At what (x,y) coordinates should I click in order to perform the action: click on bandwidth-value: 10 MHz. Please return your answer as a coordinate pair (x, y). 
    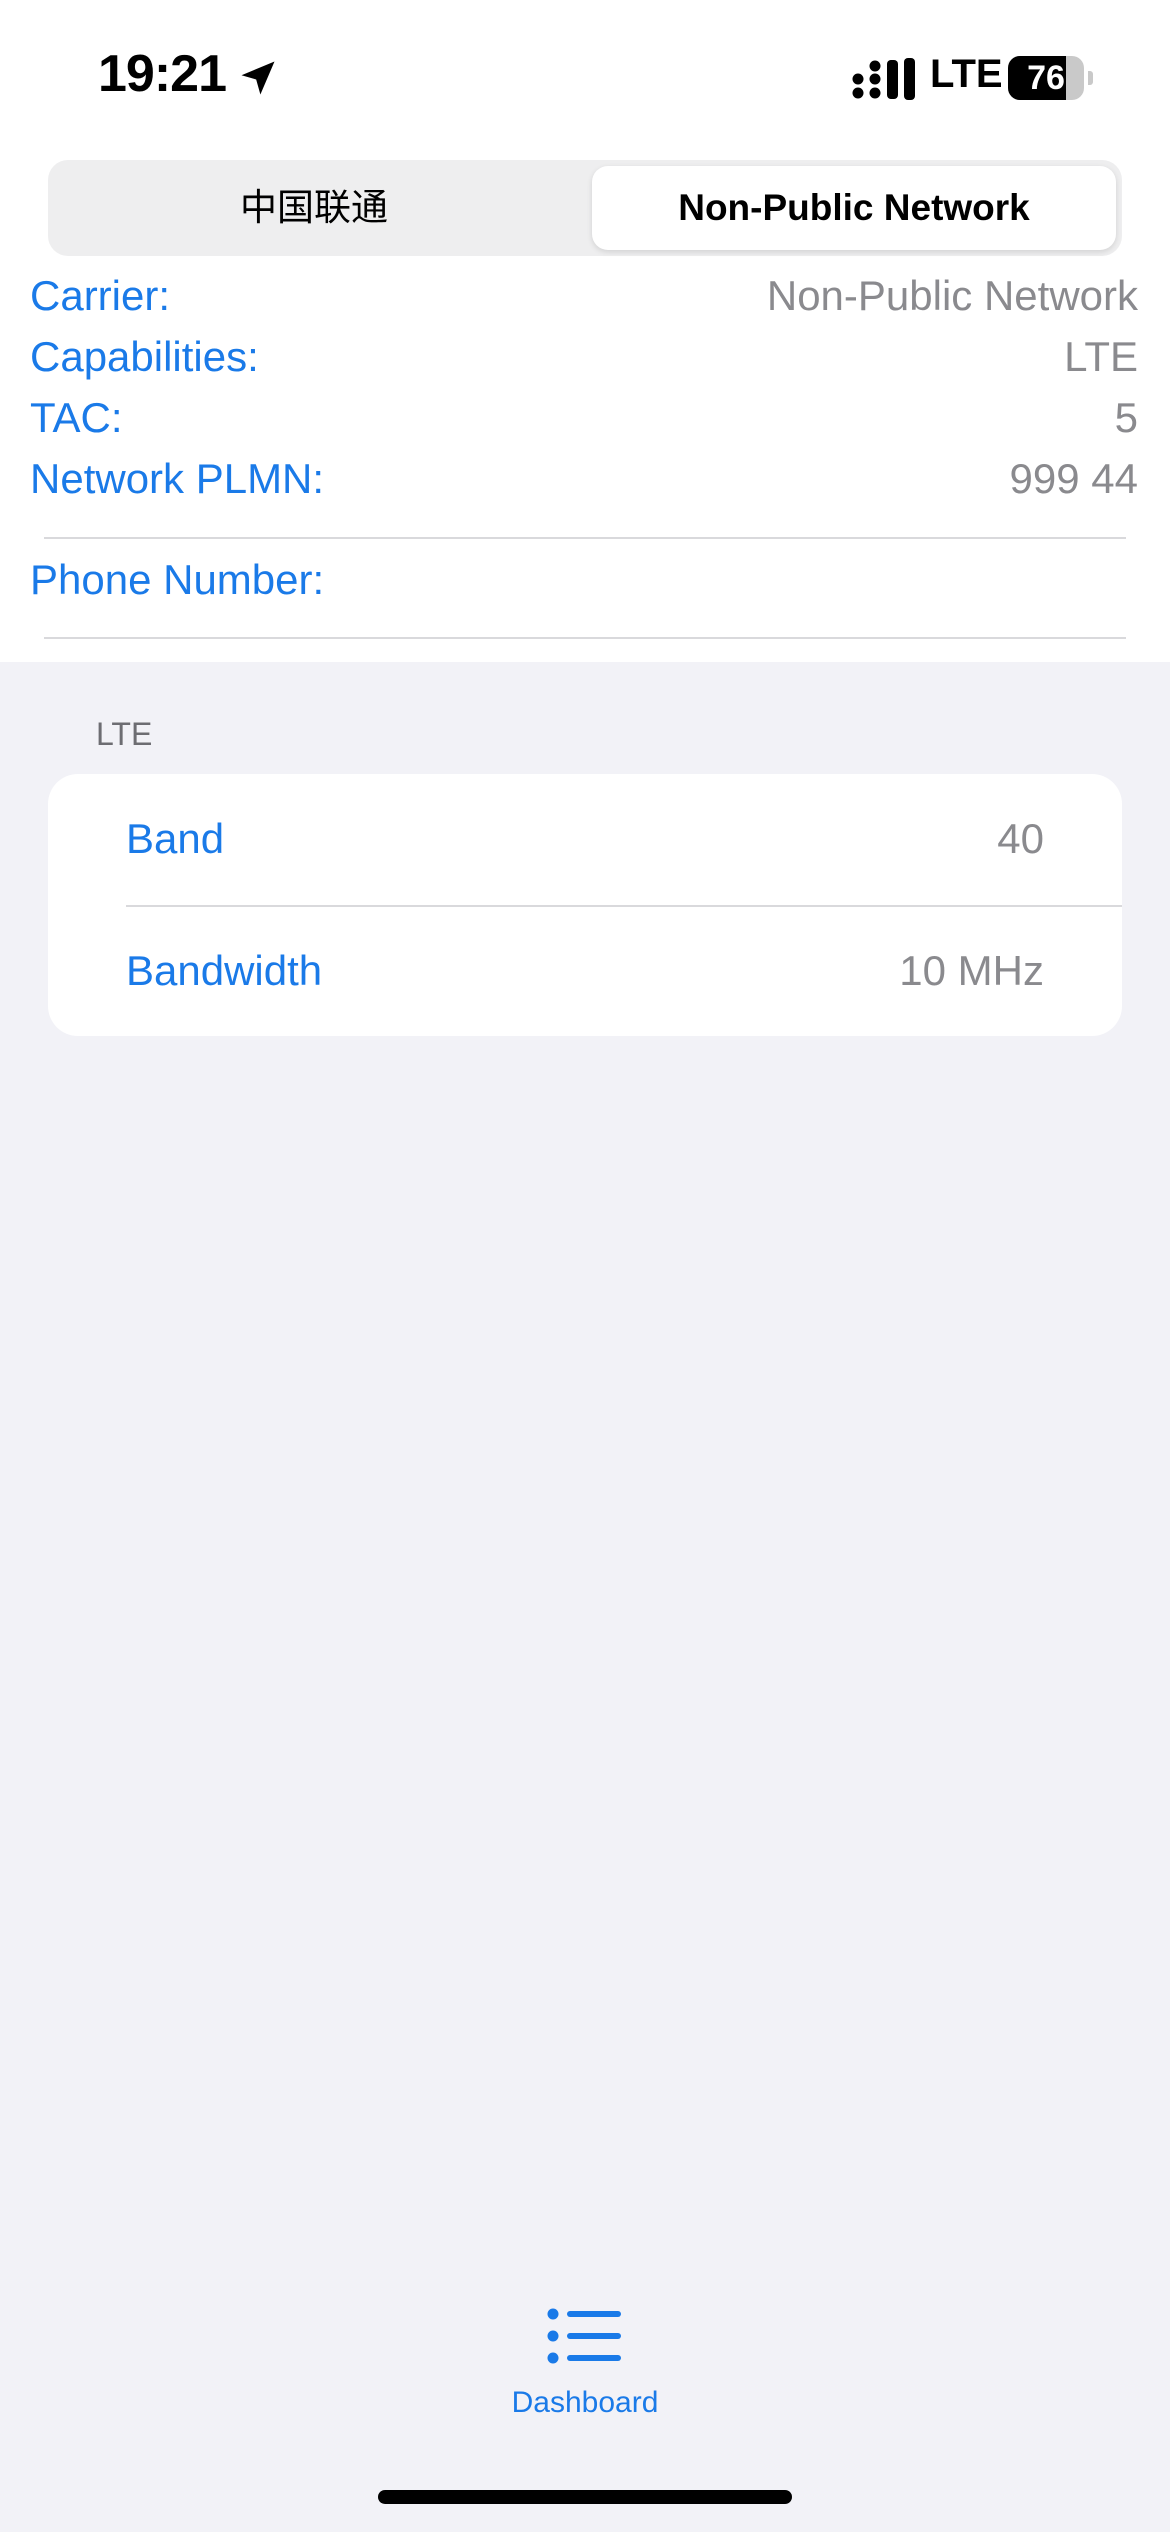
    Looking at the image, I should click on (971, 970).